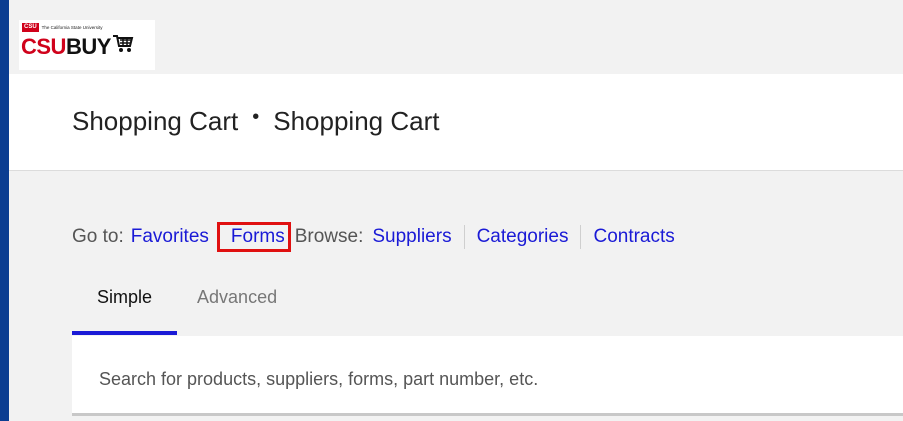  Describe the element at coordinates (43, 46) in the screenshot. I see `logo-wordmark-csu: CSU` at that location.